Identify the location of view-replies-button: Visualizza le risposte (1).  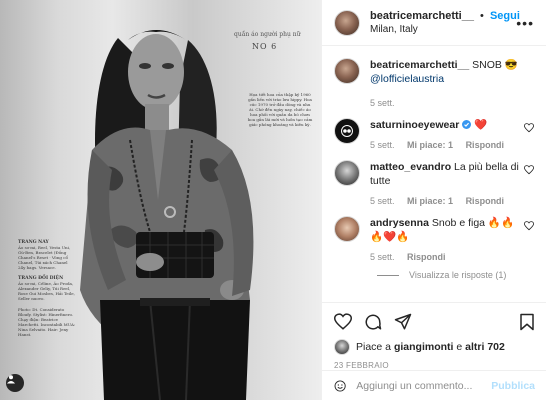
(455, 275).